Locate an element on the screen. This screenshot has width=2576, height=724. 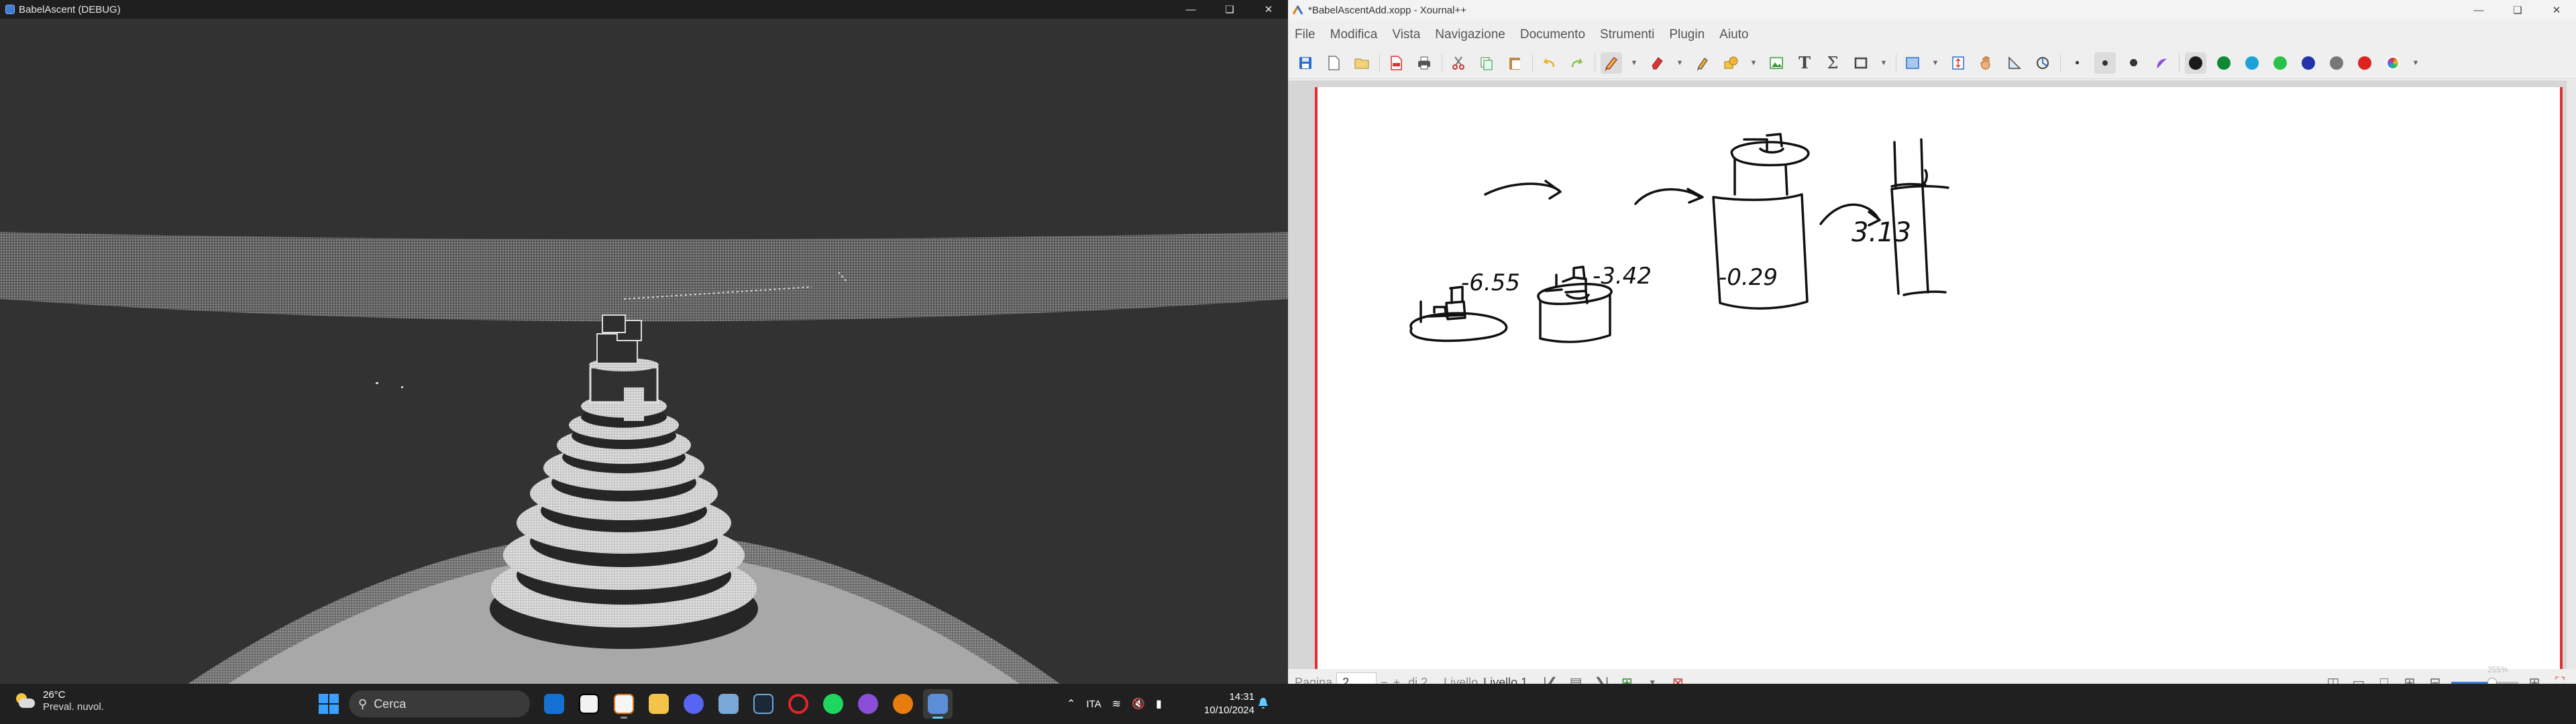
notification-bell-icon is located at coordinates (1263, 703).